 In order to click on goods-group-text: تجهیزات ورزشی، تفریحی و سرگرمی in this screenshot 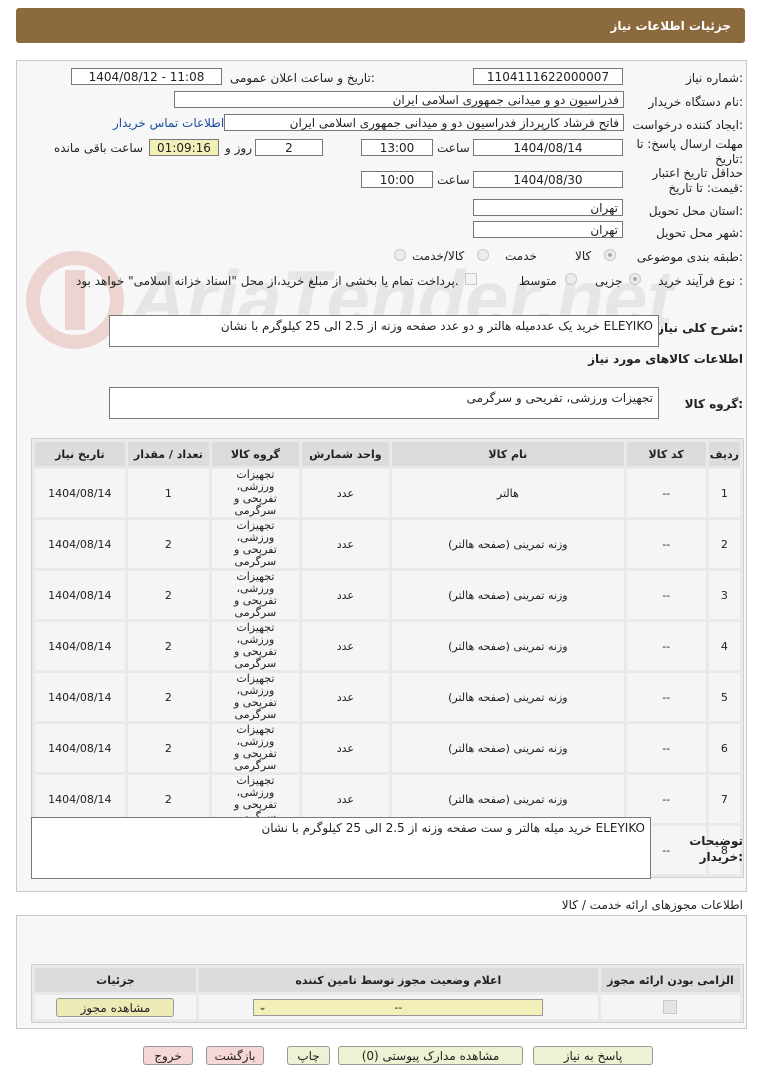, I will do `click(559, 398)`.